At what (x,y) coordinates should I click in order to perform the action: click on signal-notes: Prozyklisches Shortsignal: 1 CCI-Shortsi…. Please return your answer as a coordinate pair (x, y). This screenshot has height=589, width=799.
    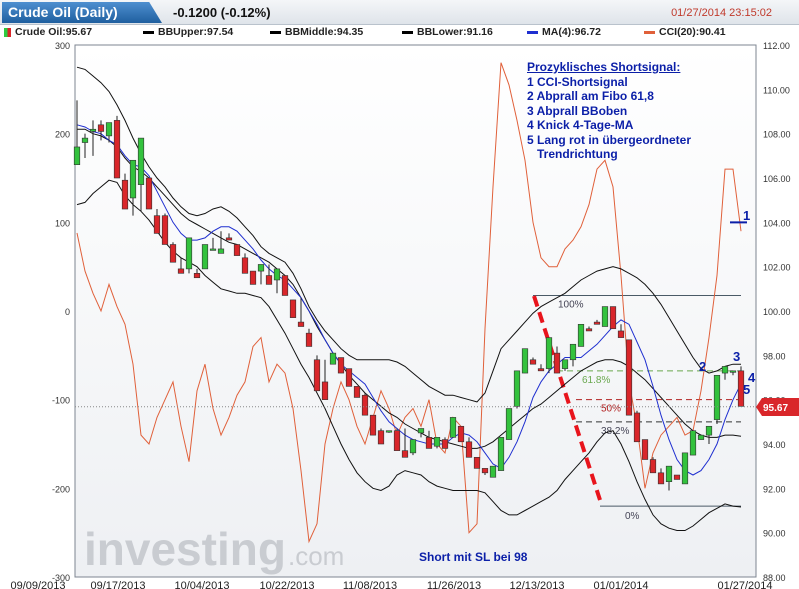
    Looking at the image, I should click on (609, 111).